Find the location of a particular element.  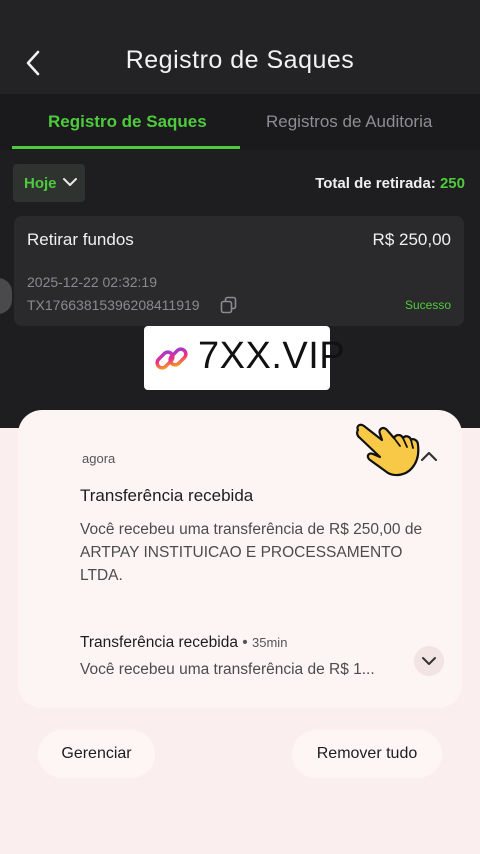

withdrawal-datetime: 2025-12-22 02:32:19 is located at coordinates (92, 282).